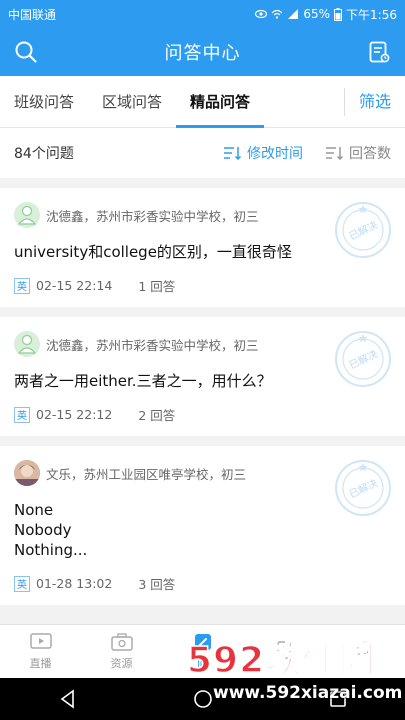 Image resolution: width=405 pixels, height=720 pixels. I want to click on live-icon, so click(40, 640).